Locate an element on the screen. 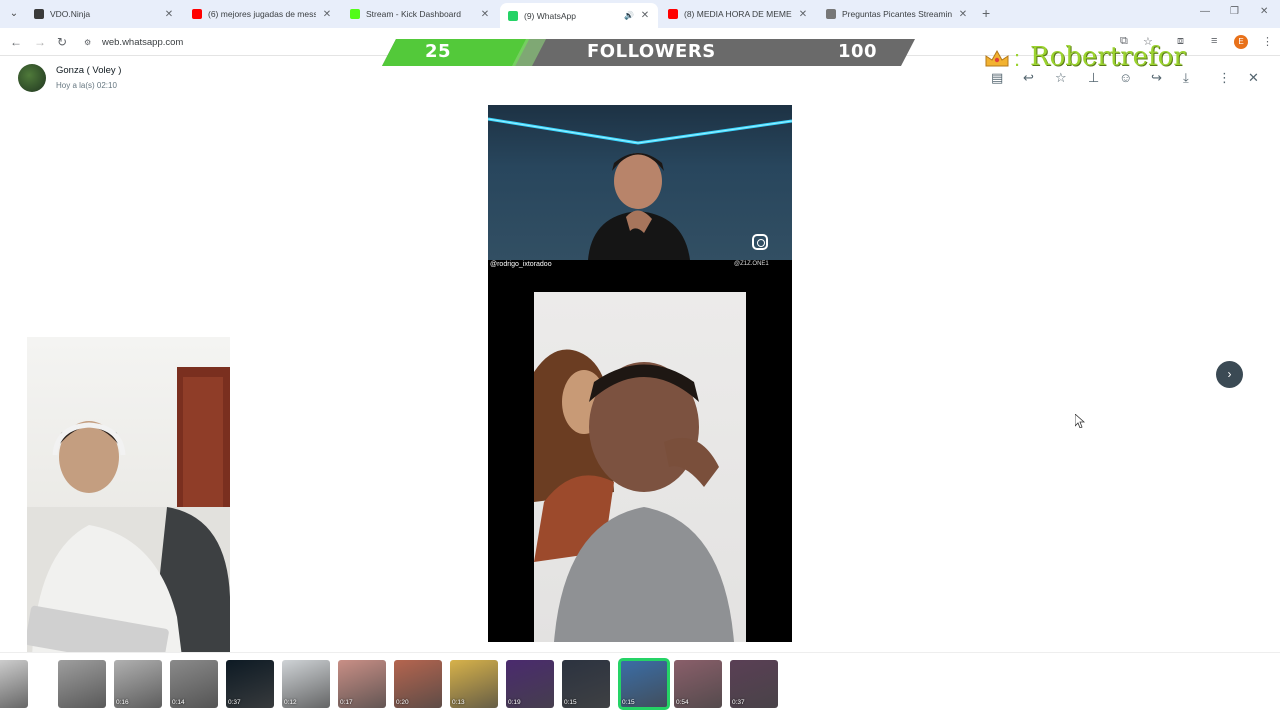 The width and height of the screenshot is (1280, 720). address-url: web.whatsapp.com is located at coordinates (143, 42).